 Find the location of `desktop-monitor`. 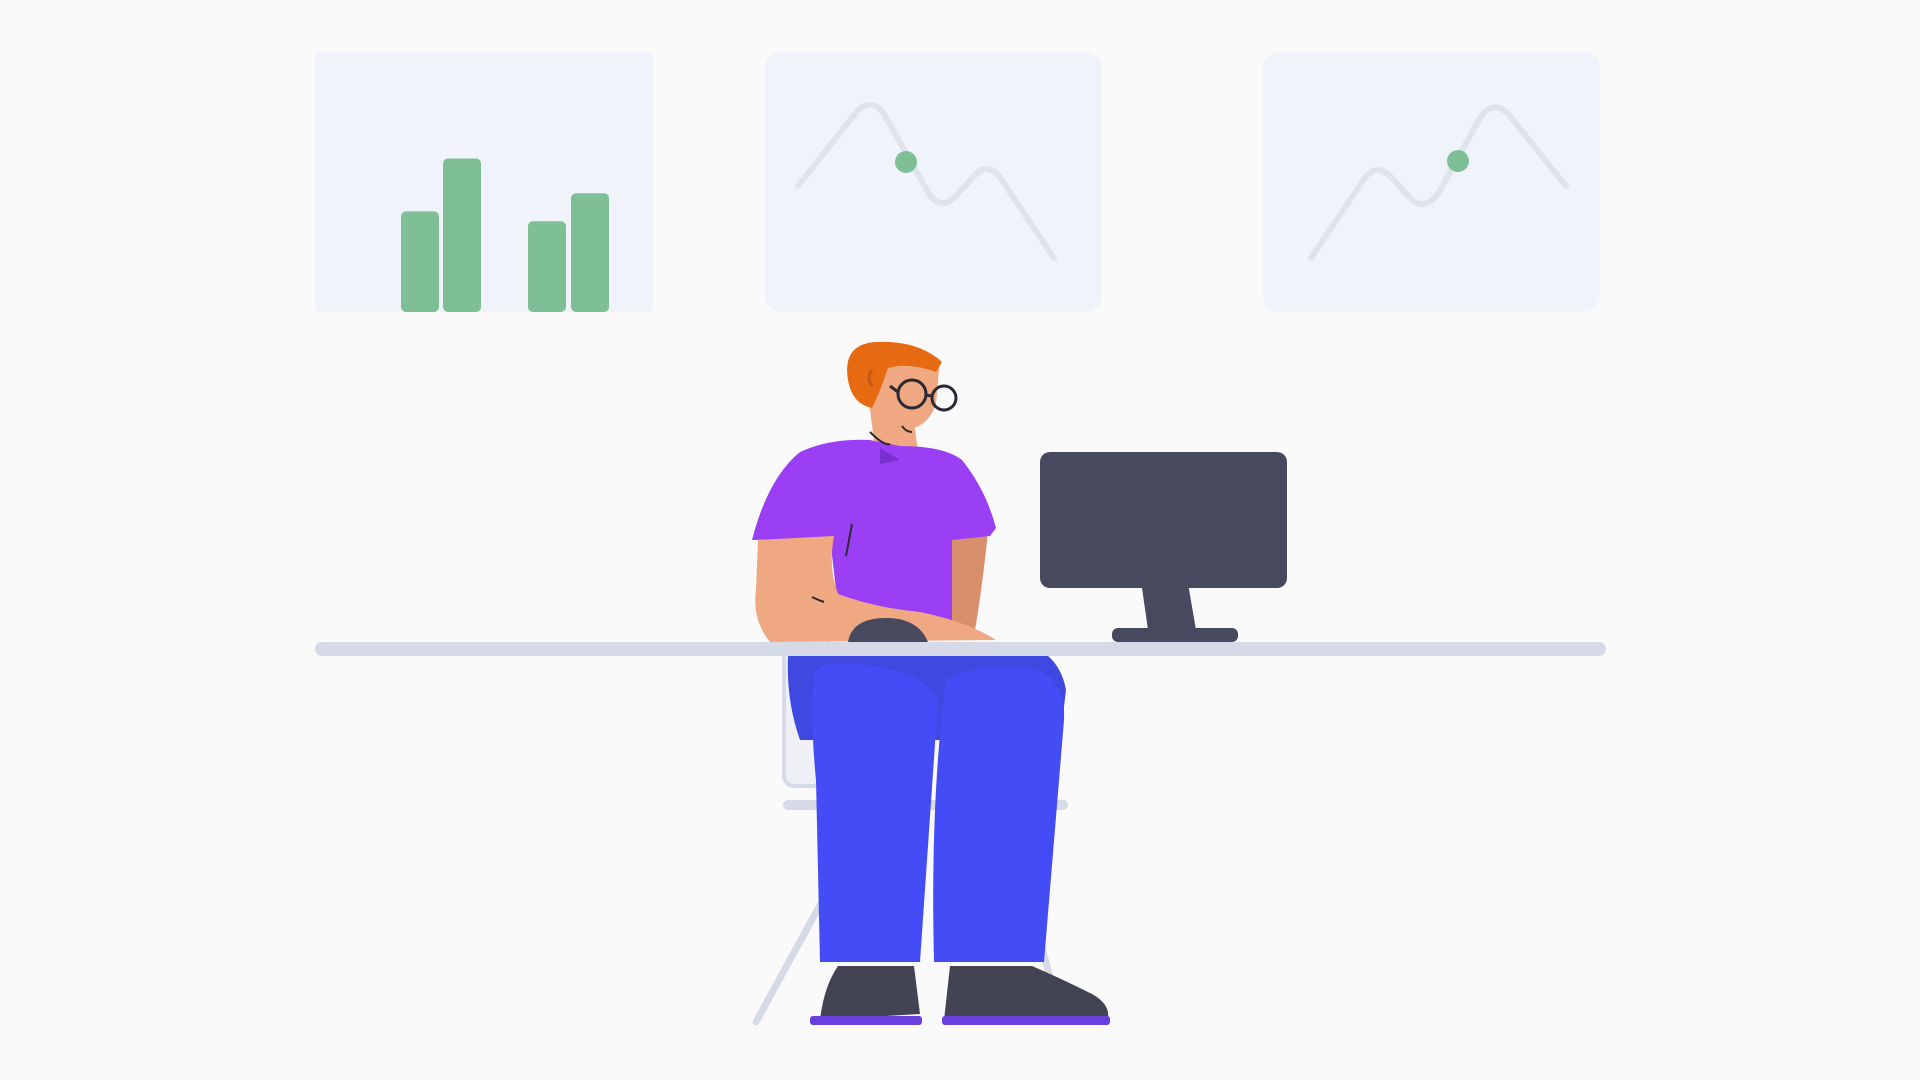

desktop-monitor is located at coordinates (1163, 547).